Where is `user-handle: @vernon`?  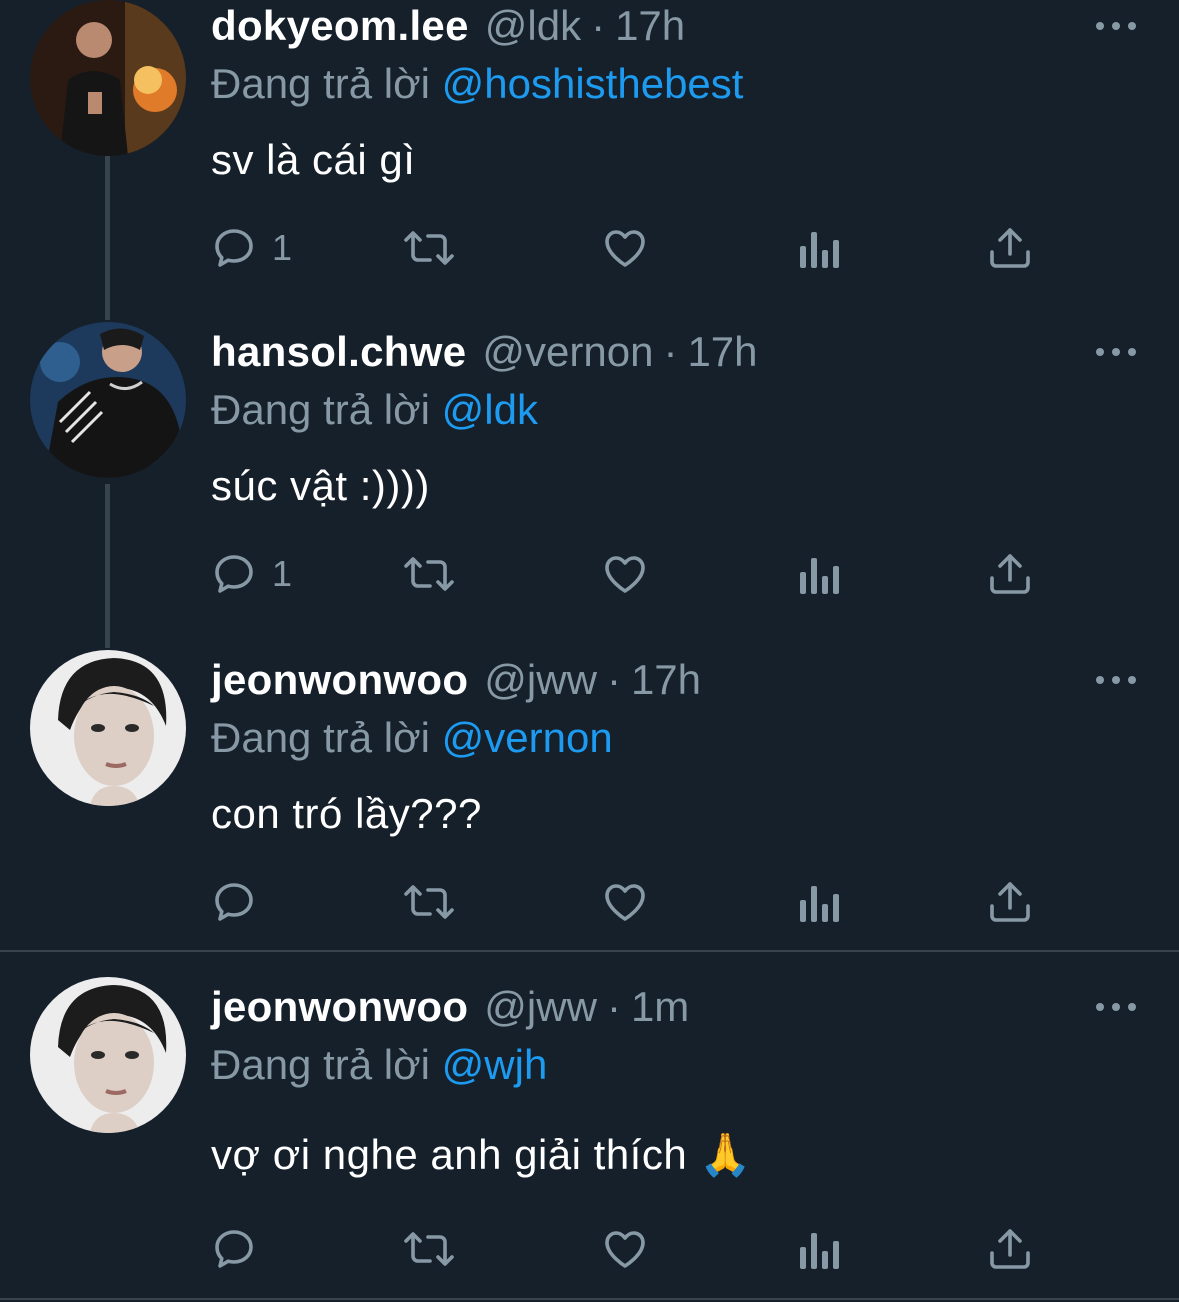 user-handle: @vernon is located at coordinates (567, 352).